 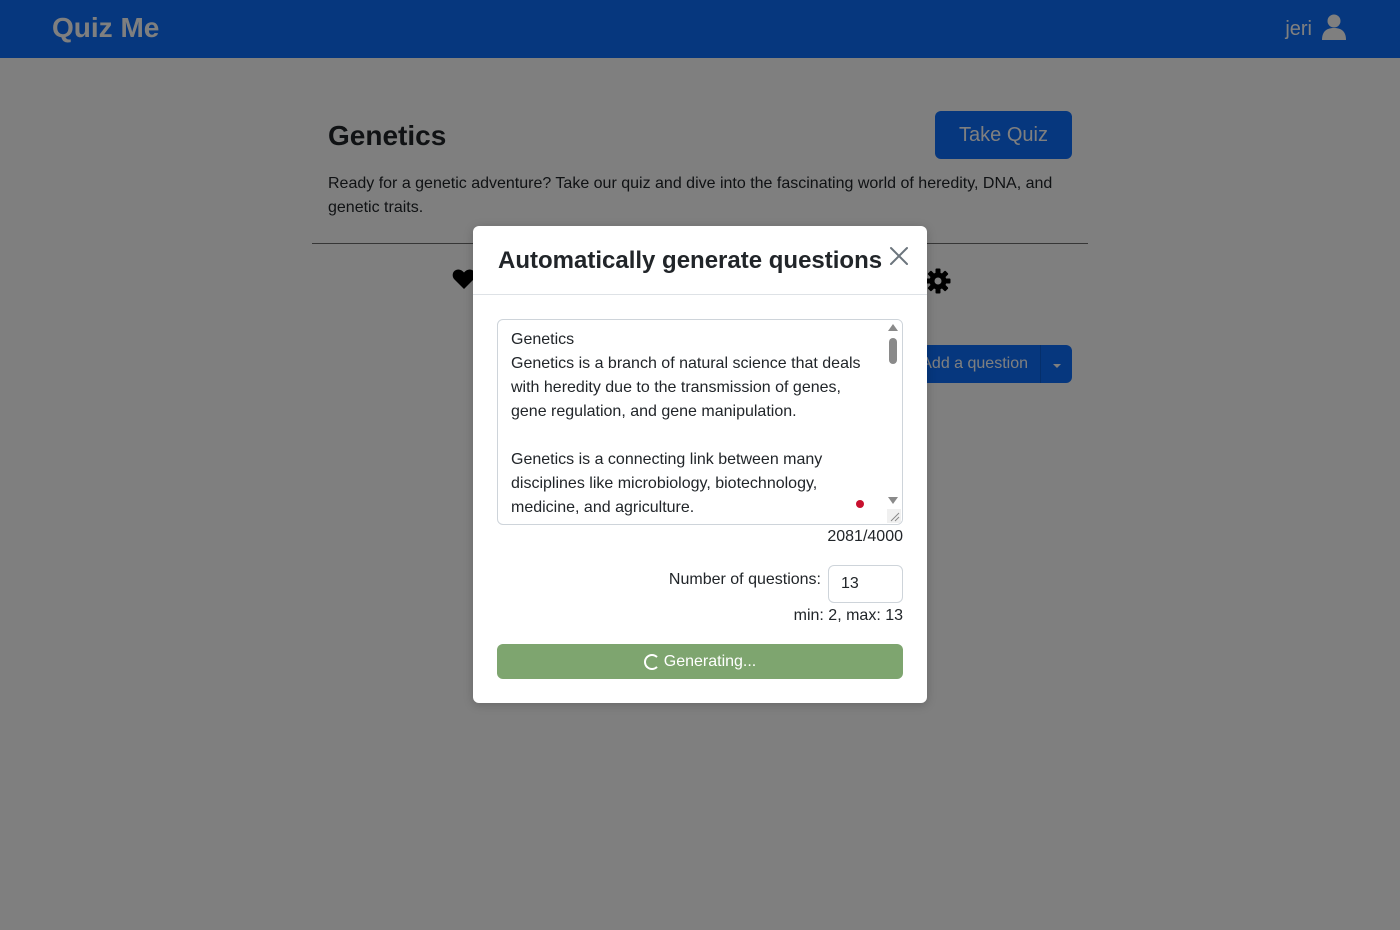 What do you see at coordinates (865, 584) in the screenshot?
I see `num-questions-input` at bounding box center [865, 584].